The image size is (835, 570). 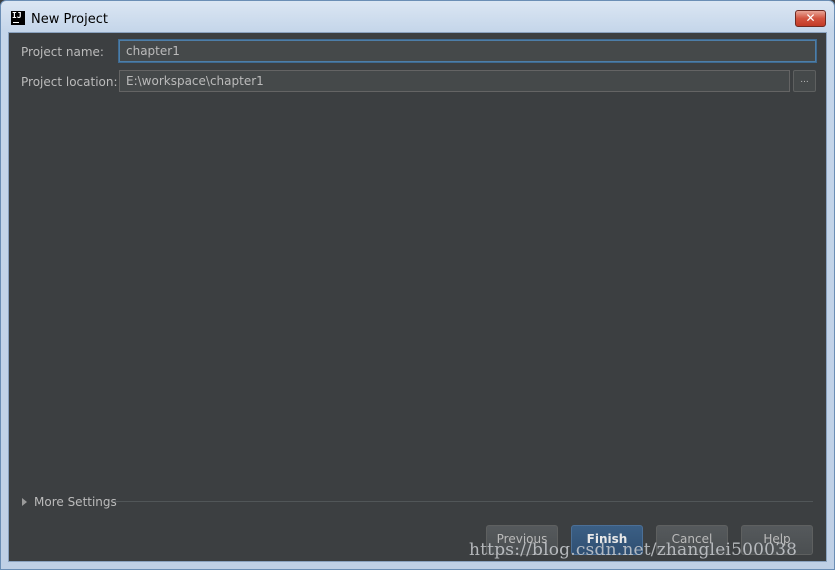 I want to click on project-location-input: E:\workspace\chapter1, so click(x=454, y=81).